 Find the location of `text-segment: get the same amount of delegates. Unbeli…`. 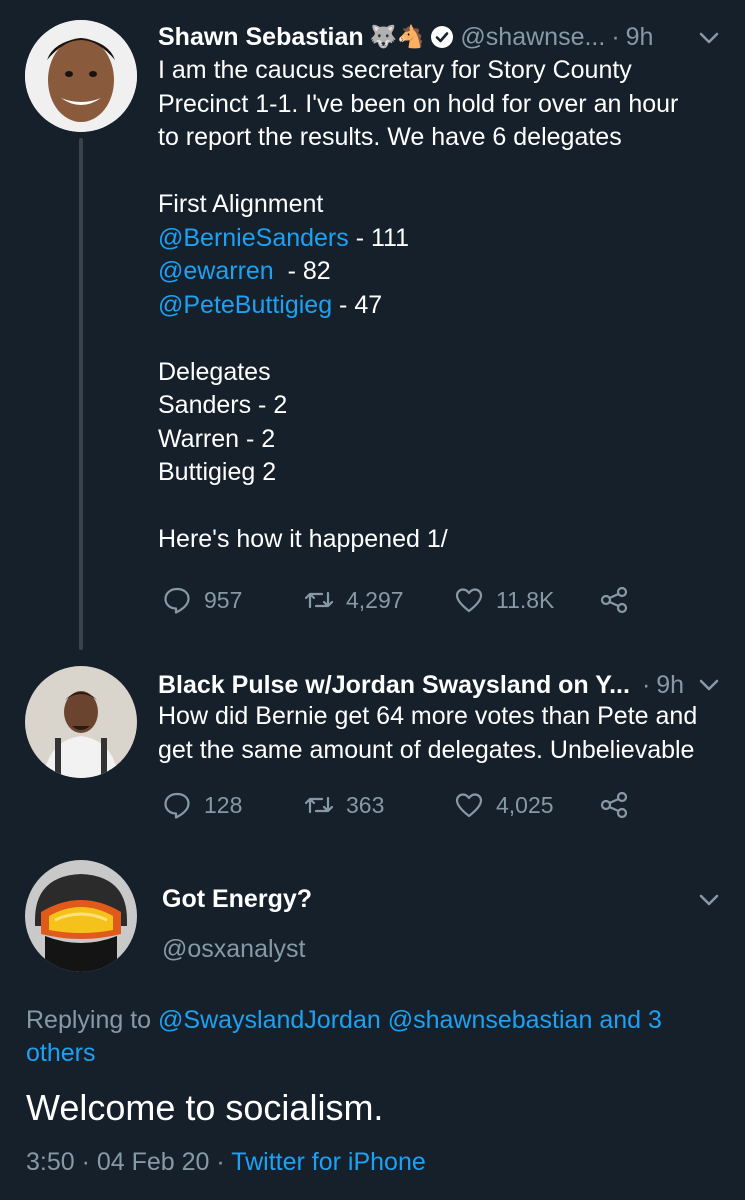

text-segment: get the same amount of delegates. Unbeli… is located at coordinates (426, 749).